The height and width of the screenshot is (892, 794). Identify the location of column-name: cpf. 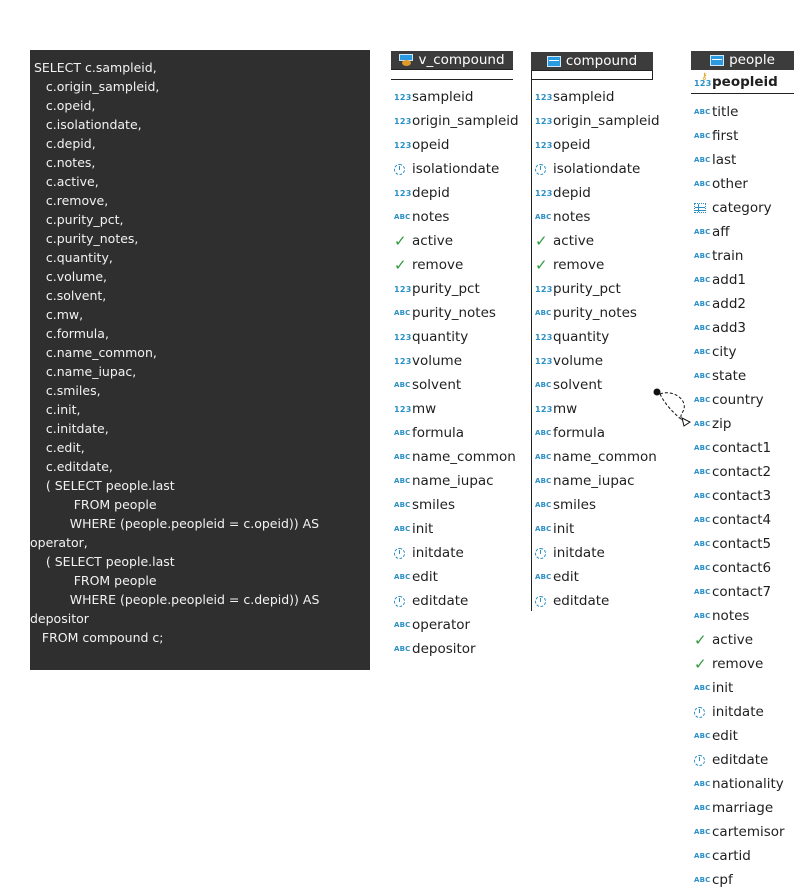
(722, 880).